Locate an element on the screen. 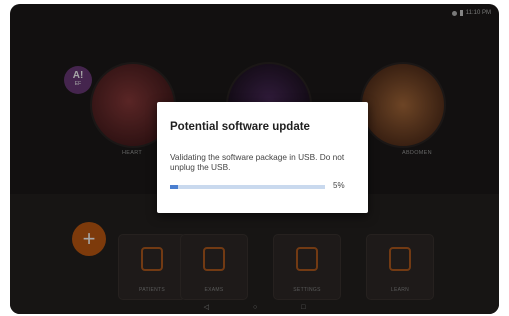  progress-bar is located at coordinates (247, 187).